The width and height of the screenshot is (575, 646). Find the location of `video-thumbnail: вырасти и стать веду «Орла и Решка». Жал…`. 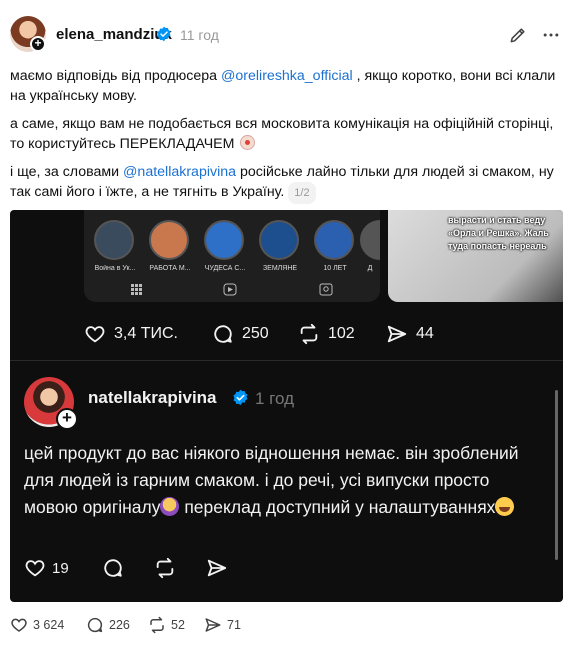

video-thumbnail: вырасти и стать веду «Орла и Решка». Жал… is located at coordinates (475, 256).